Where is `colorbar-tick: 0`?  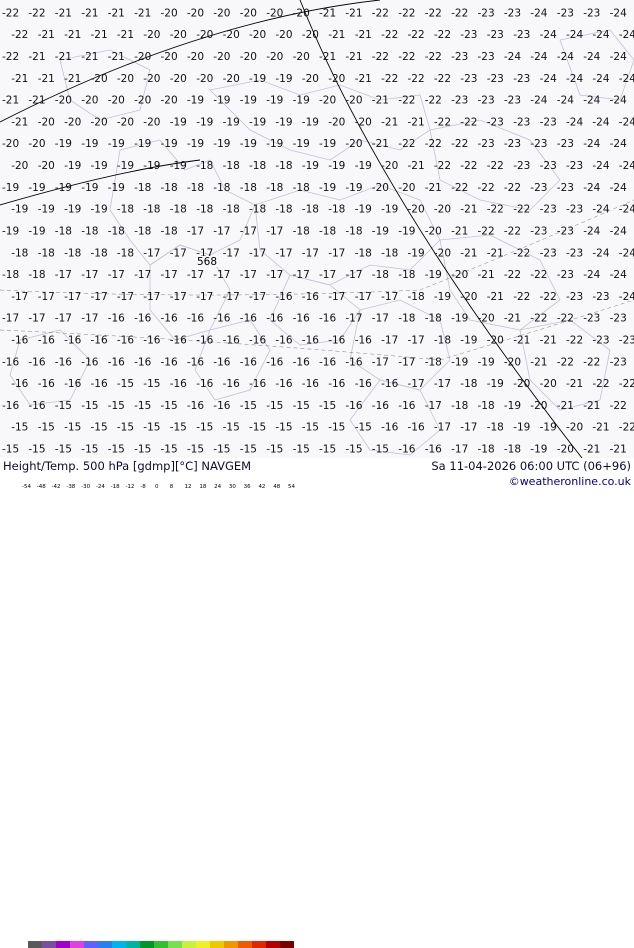 colorbar-tick: 0 is located at coordinates (157, 487).